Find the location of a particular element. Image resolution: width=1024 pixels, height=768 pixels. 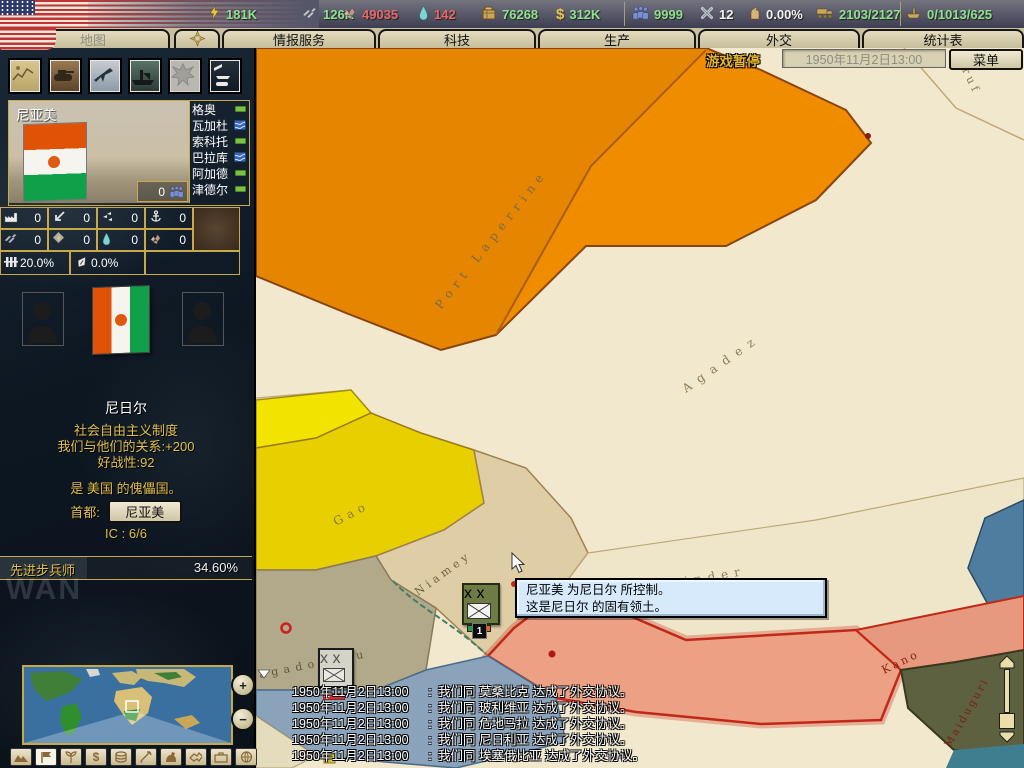

tab-intelligence: 情报服务 is located at coordinates (299, 38).